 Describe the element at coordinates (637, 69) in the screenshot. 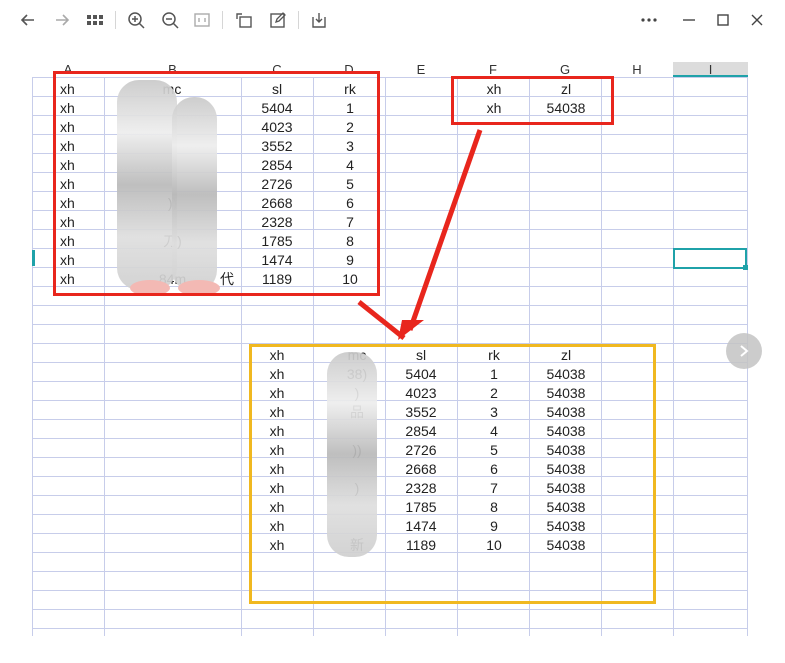

I see `column-header-h: H` at that location.